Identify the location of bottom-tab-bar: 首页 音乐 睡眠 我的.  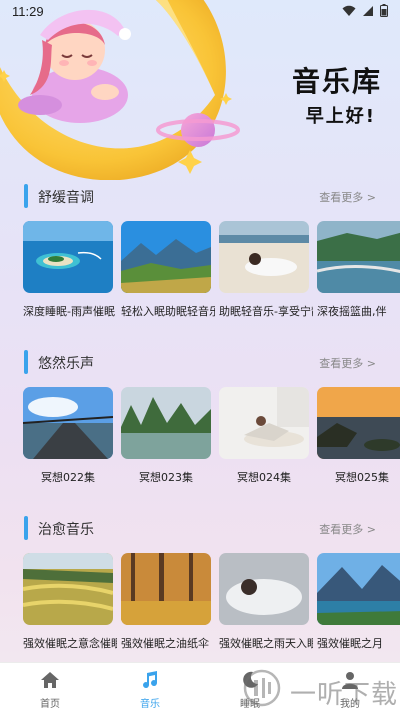
(200, 687).